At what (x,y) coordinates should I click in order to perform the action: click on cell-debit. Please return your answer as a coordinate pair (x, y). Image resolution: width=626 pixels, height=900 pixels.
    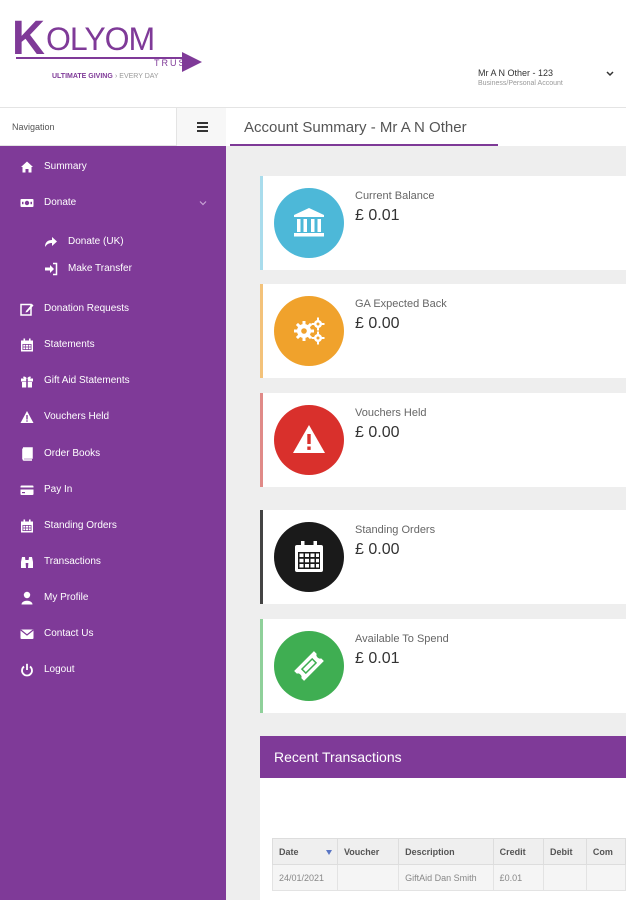
    Looking at the image, I should click on (564, 877).